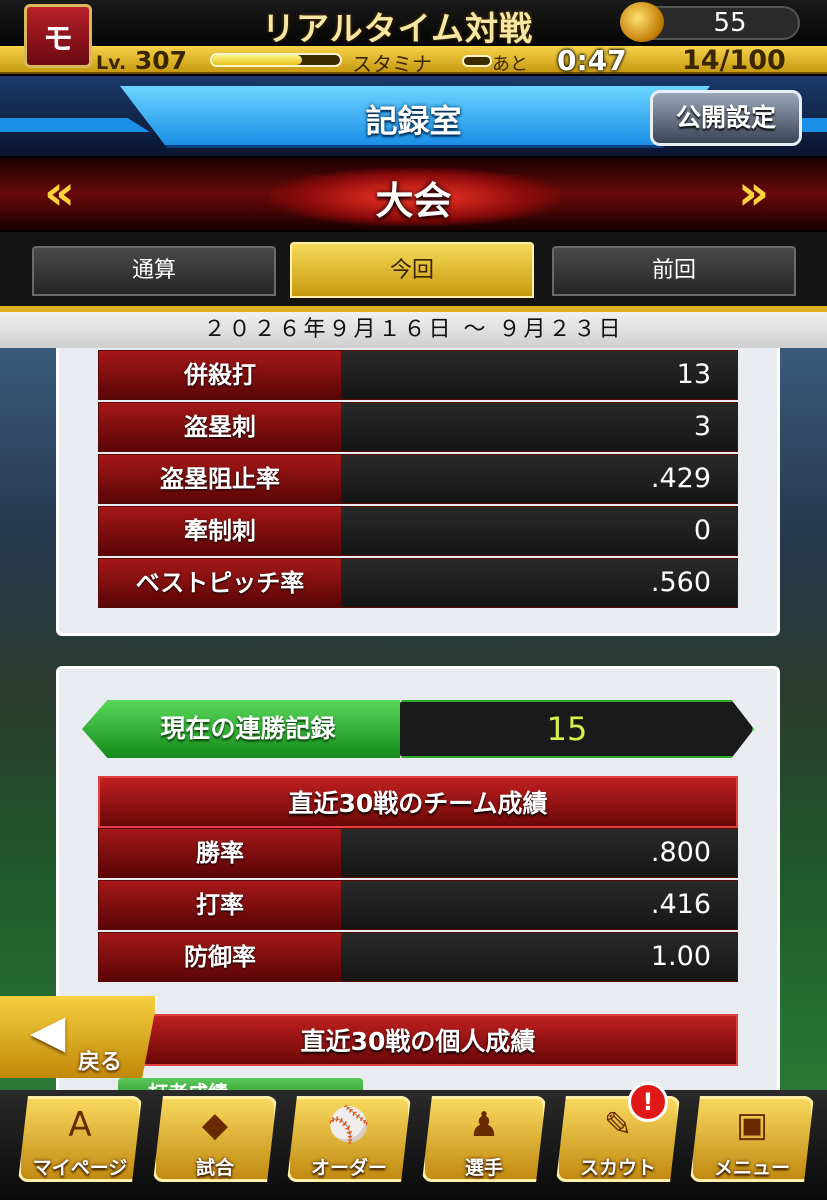 The width and height of the screenshot is (827, 1200). What do you see at coordinates (567, 729) in the screenshot?
I see `streak-value: 15` at bounding box center [567, 729].